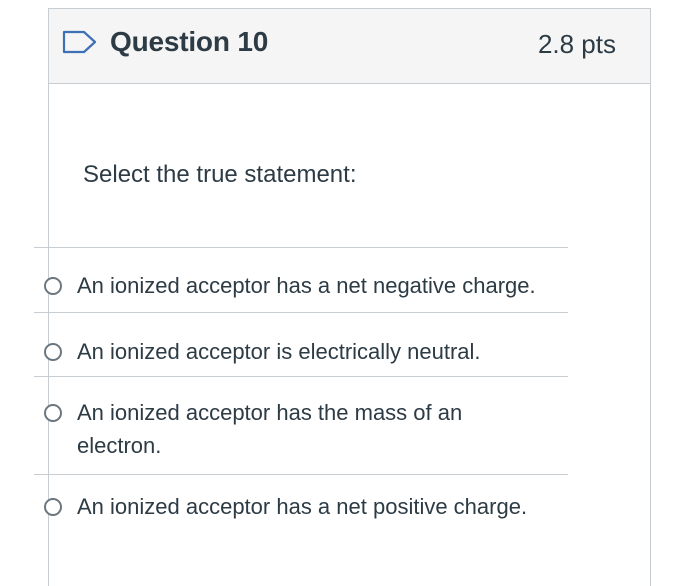  I want to click on answer-label-continued: electron., so click(119, 445).